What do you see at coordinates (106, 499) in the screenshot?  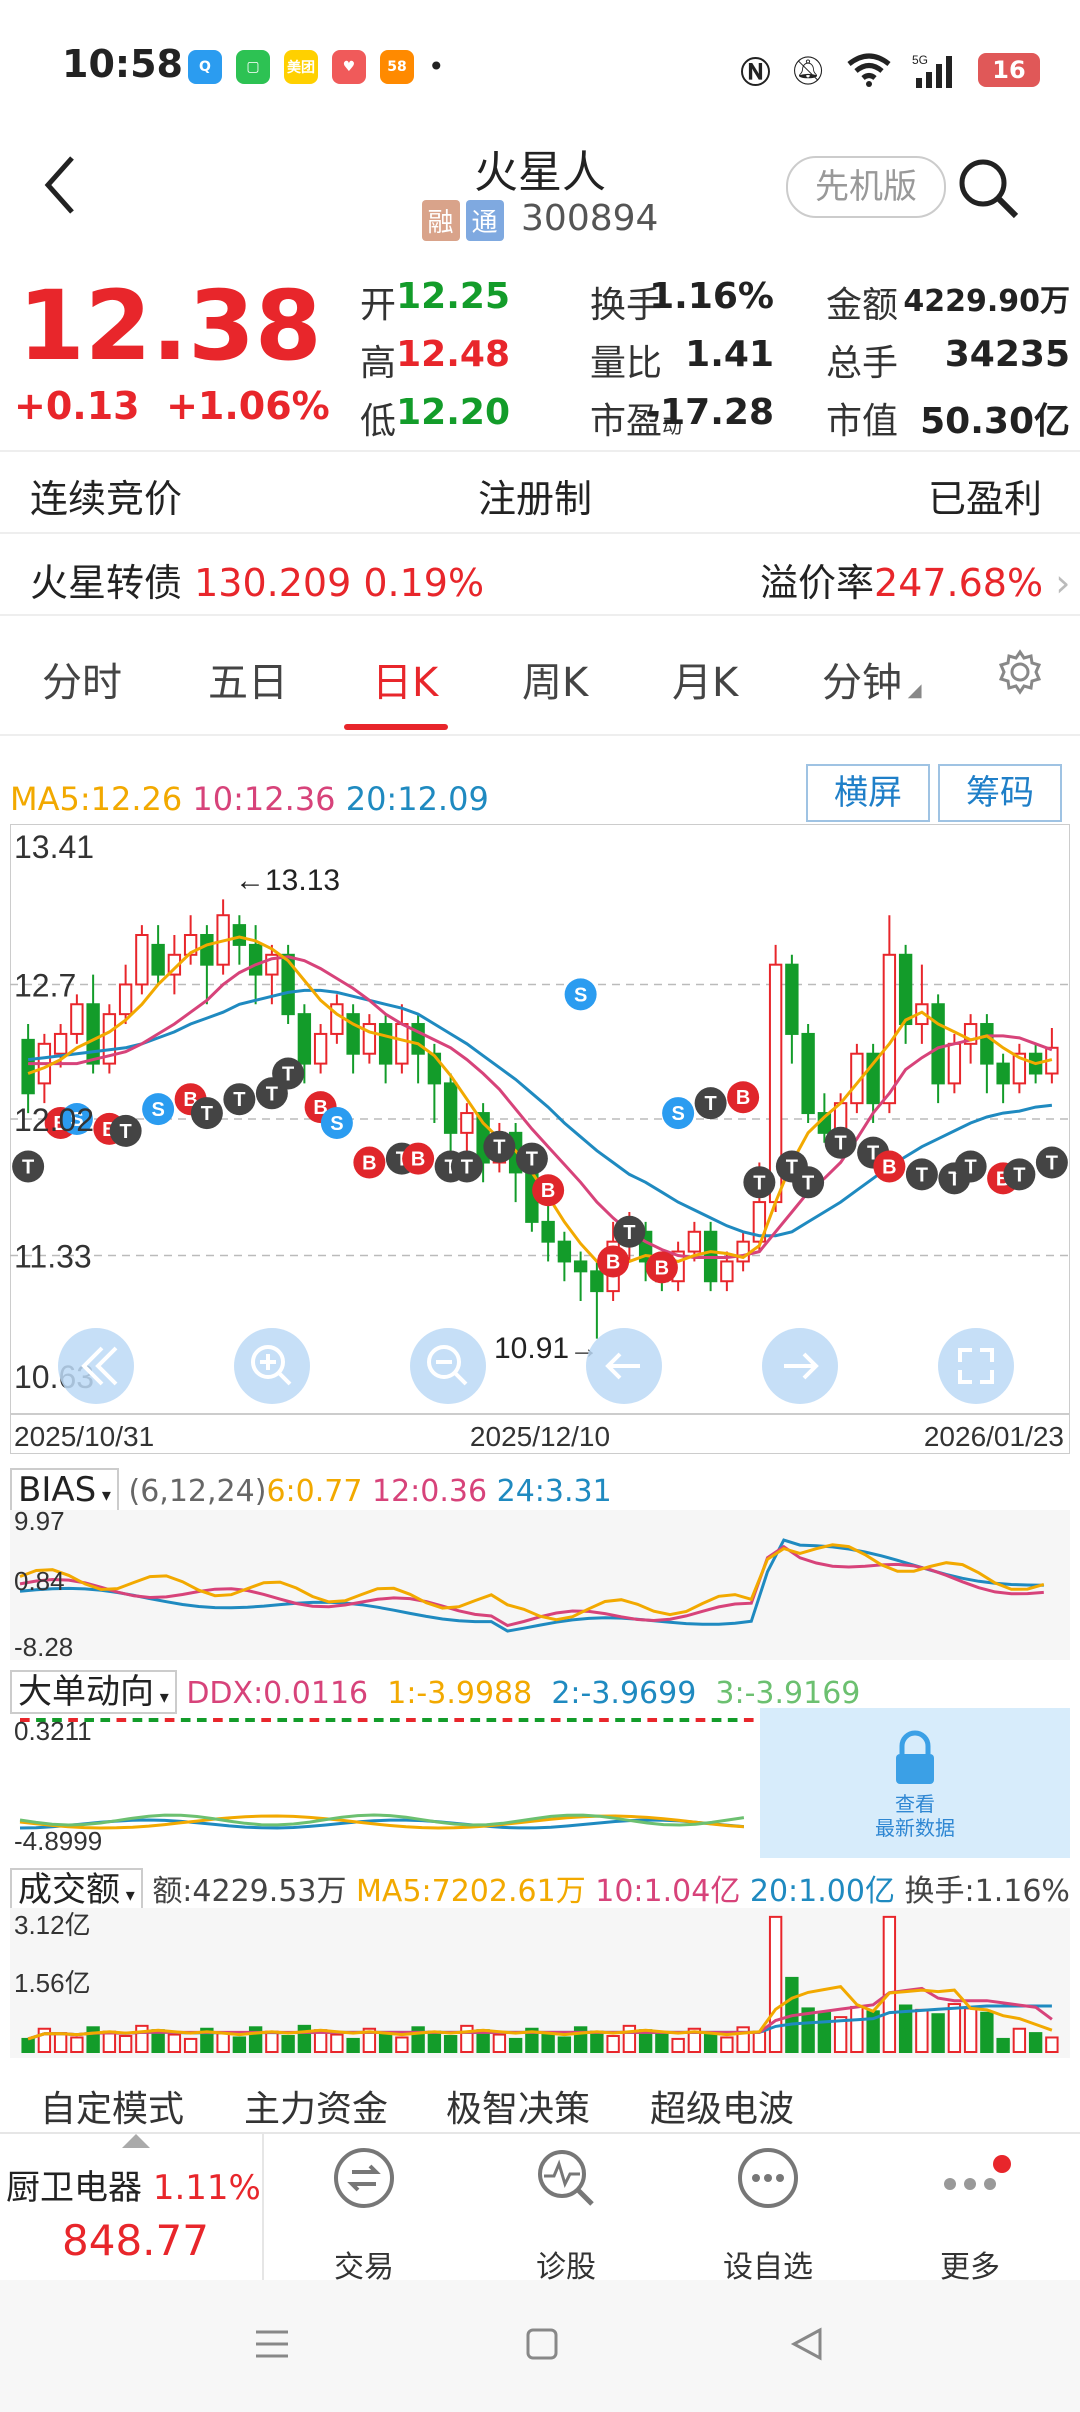 I see `trading-status: 连续竞价` at bounding box center [106, 499].